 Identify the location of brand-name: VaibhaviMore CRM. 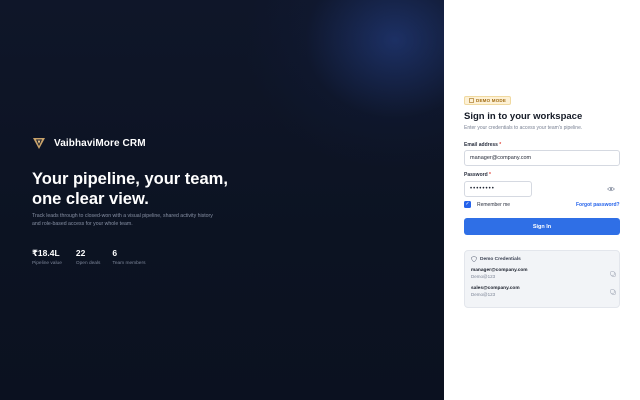
(100, 143).